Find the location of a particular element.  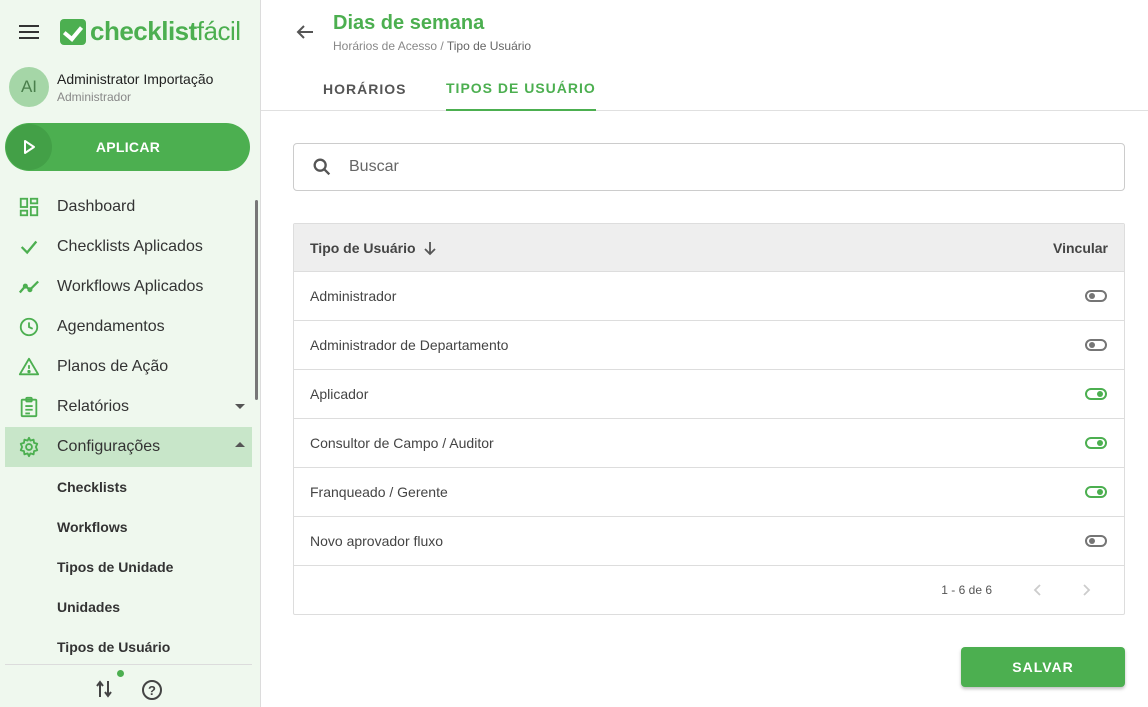

table-row: Aplicador is located at coordinates (709, 394).